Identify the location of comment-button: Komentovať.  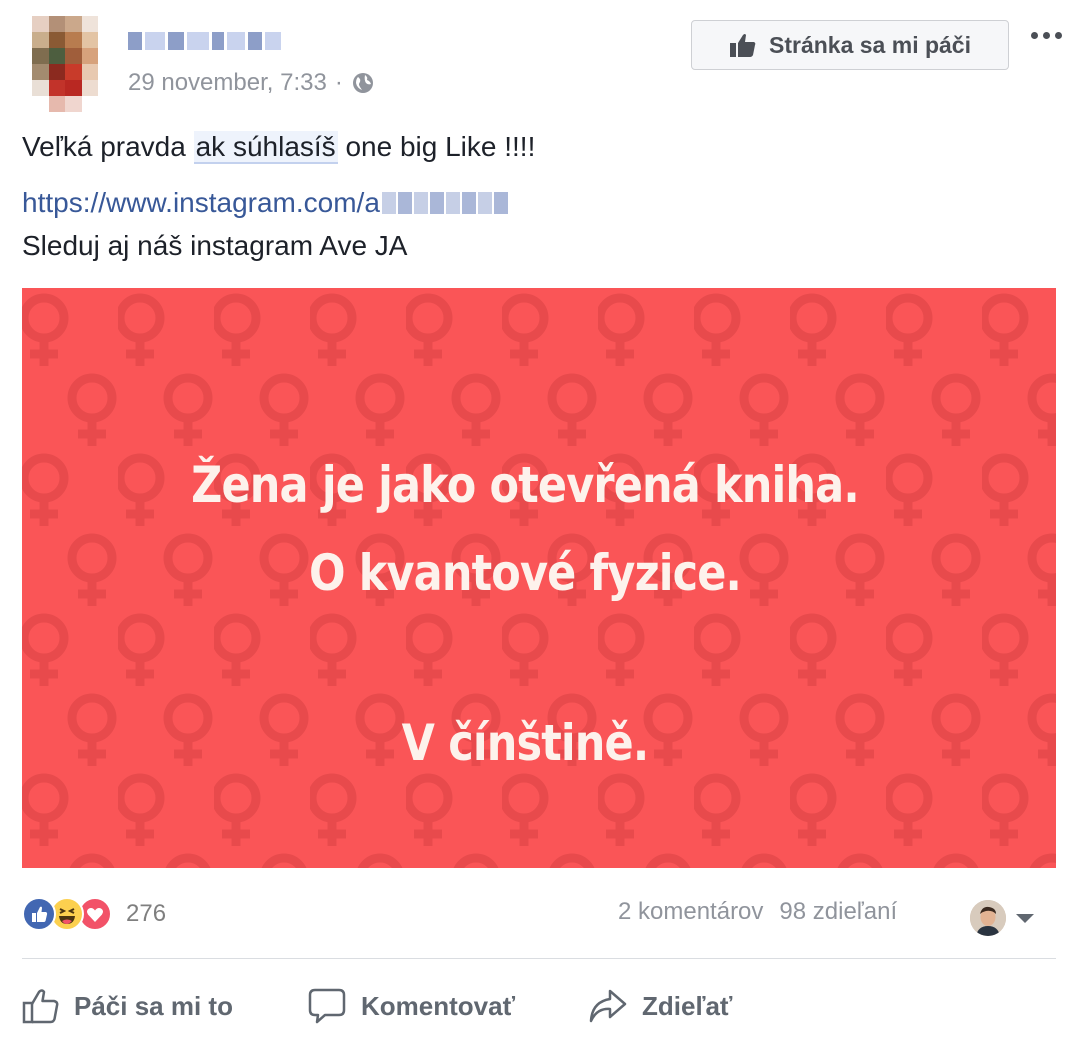
(411, 1006).